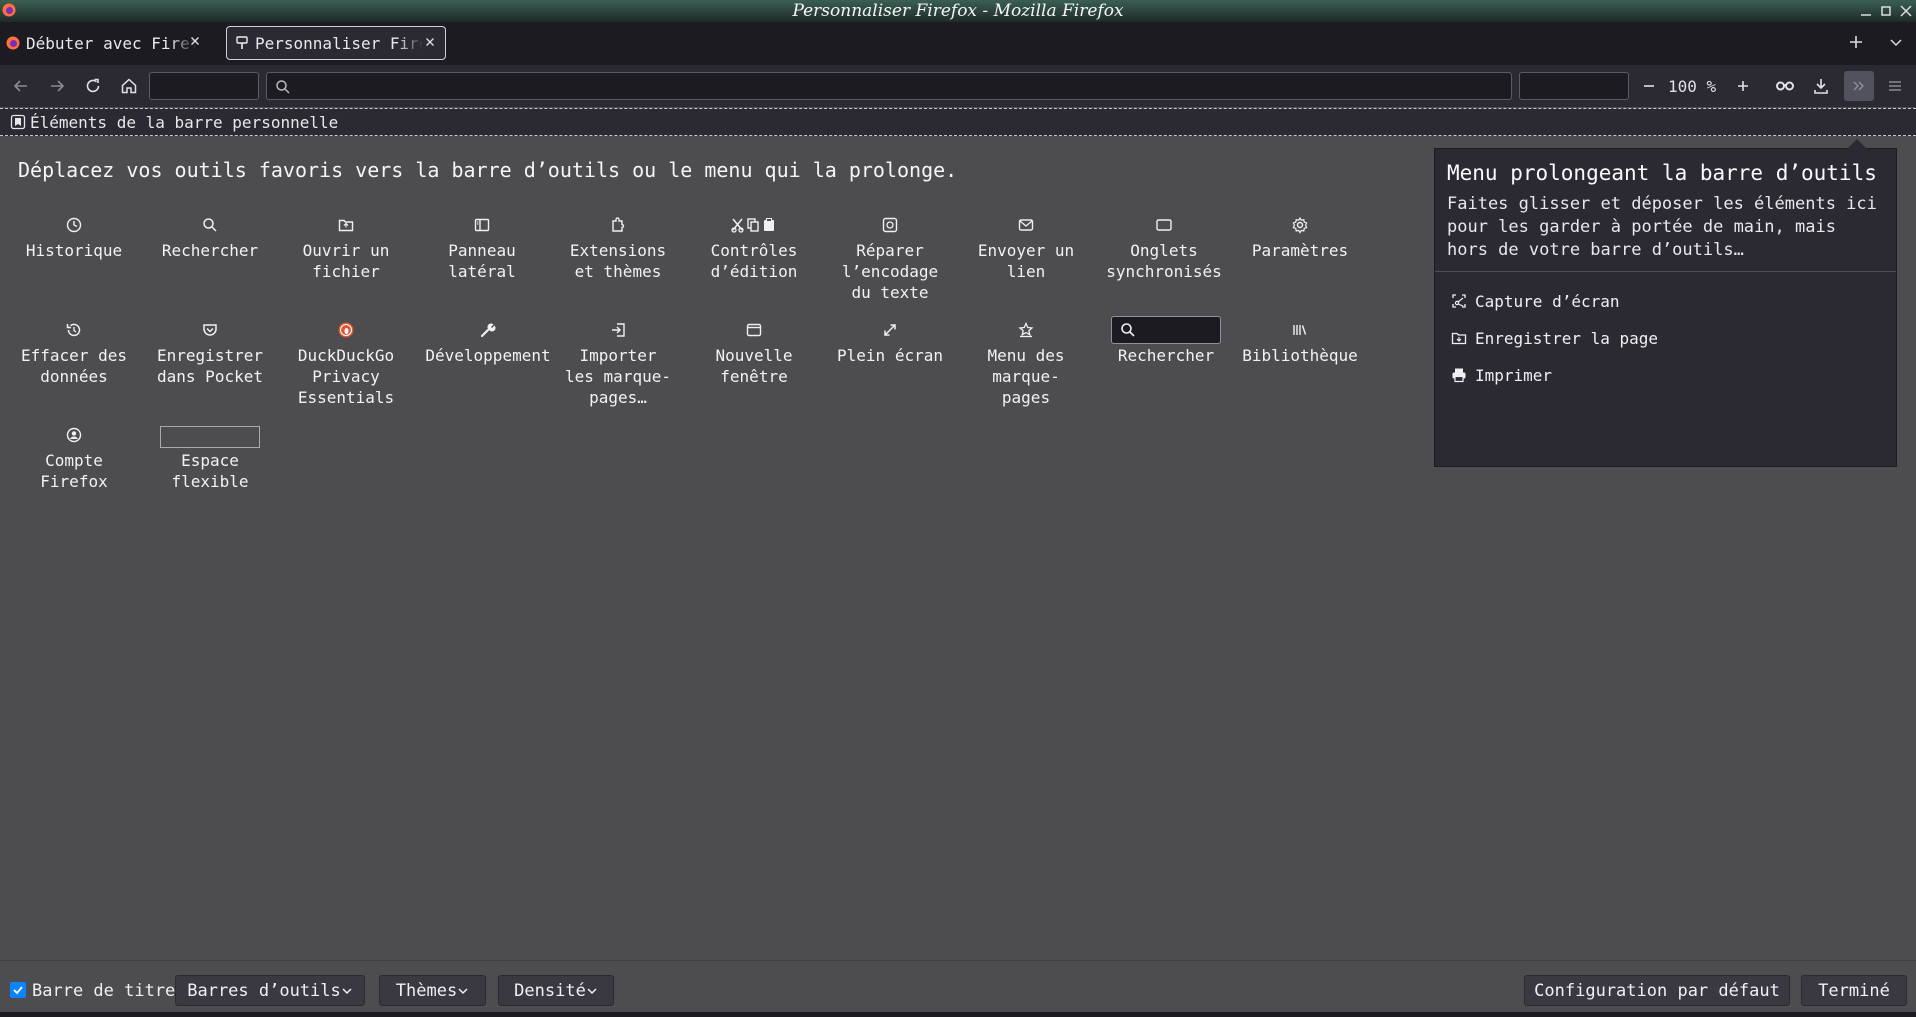  I want to click on title-bar-checkbox-label: Barre de titre, so click(103, 991).